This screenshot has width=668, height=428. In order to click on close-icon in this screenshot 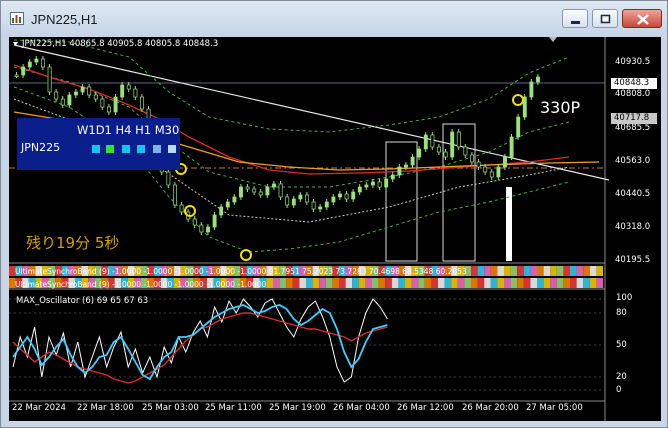, I will do `click(643, 19)`.